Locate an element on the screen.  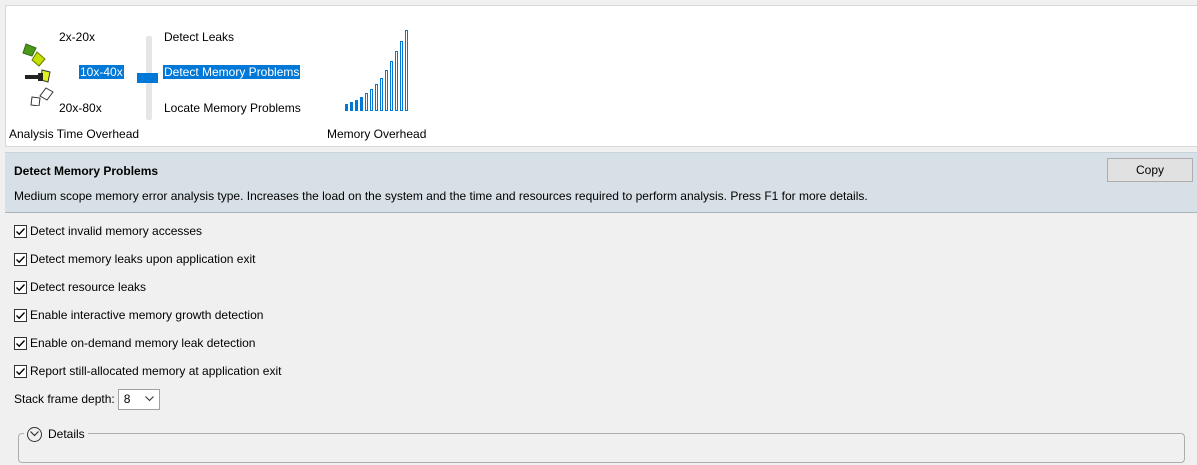
option-label: Enable on-demand memory leak detection is located at coordinates (143, 343).